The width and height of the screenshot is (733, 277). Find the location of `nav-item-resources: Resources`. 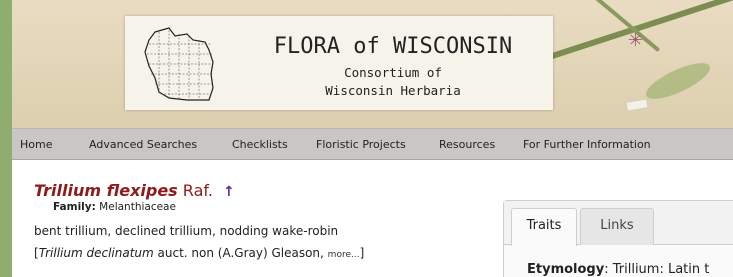

nav-item-resources: Resources is located at coordinates (467, 144).